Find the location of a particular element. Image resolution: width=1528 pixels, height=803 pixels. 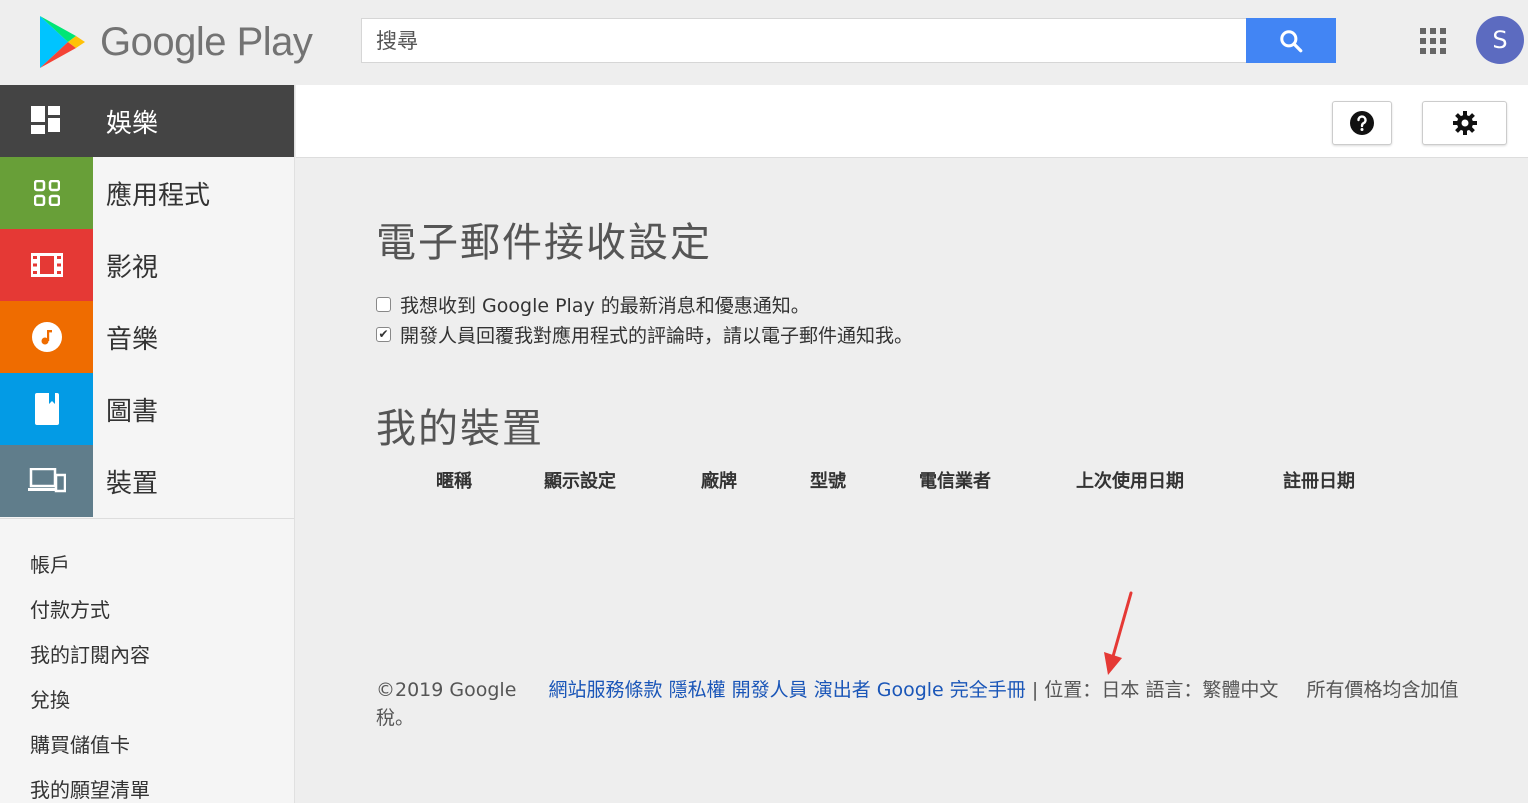

location-label: 位置： is located at coordinates (1073, 690).